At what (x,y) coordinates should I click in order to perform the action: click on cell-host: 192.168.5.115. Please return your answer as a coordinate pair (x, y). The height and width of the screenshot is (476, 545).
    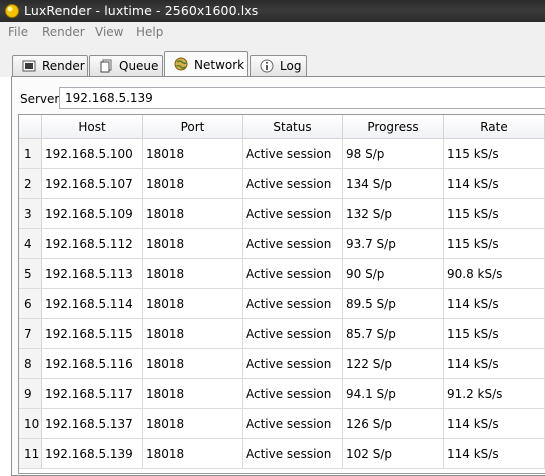
    Looking at the image, I should click on (92, 334).